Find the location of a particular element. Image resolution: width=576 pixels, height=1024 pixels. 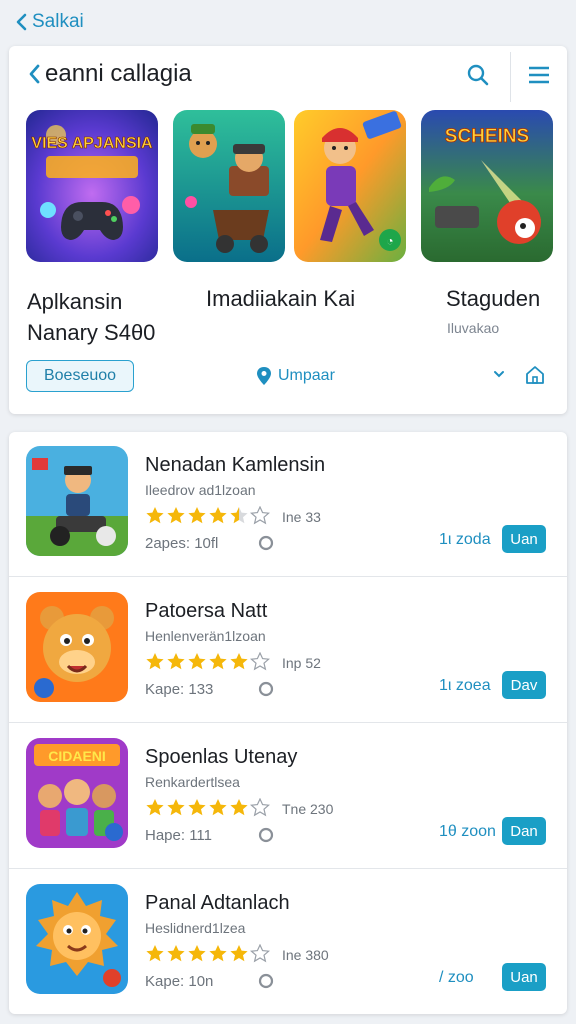

game-art-robot: SCHEINS is located at coordinates (487, 186).